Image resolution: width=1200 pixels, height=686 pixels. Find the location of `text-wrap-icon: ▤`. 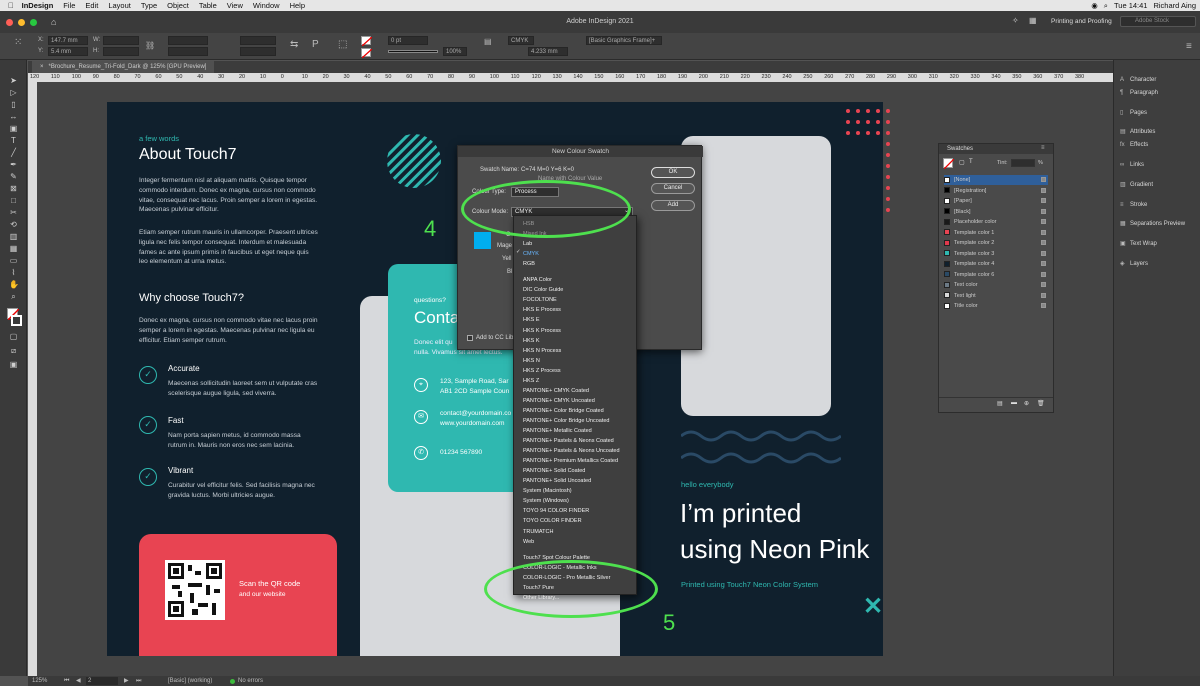

text-wrap-icon: ▤ is located at coordinates (488, 41).